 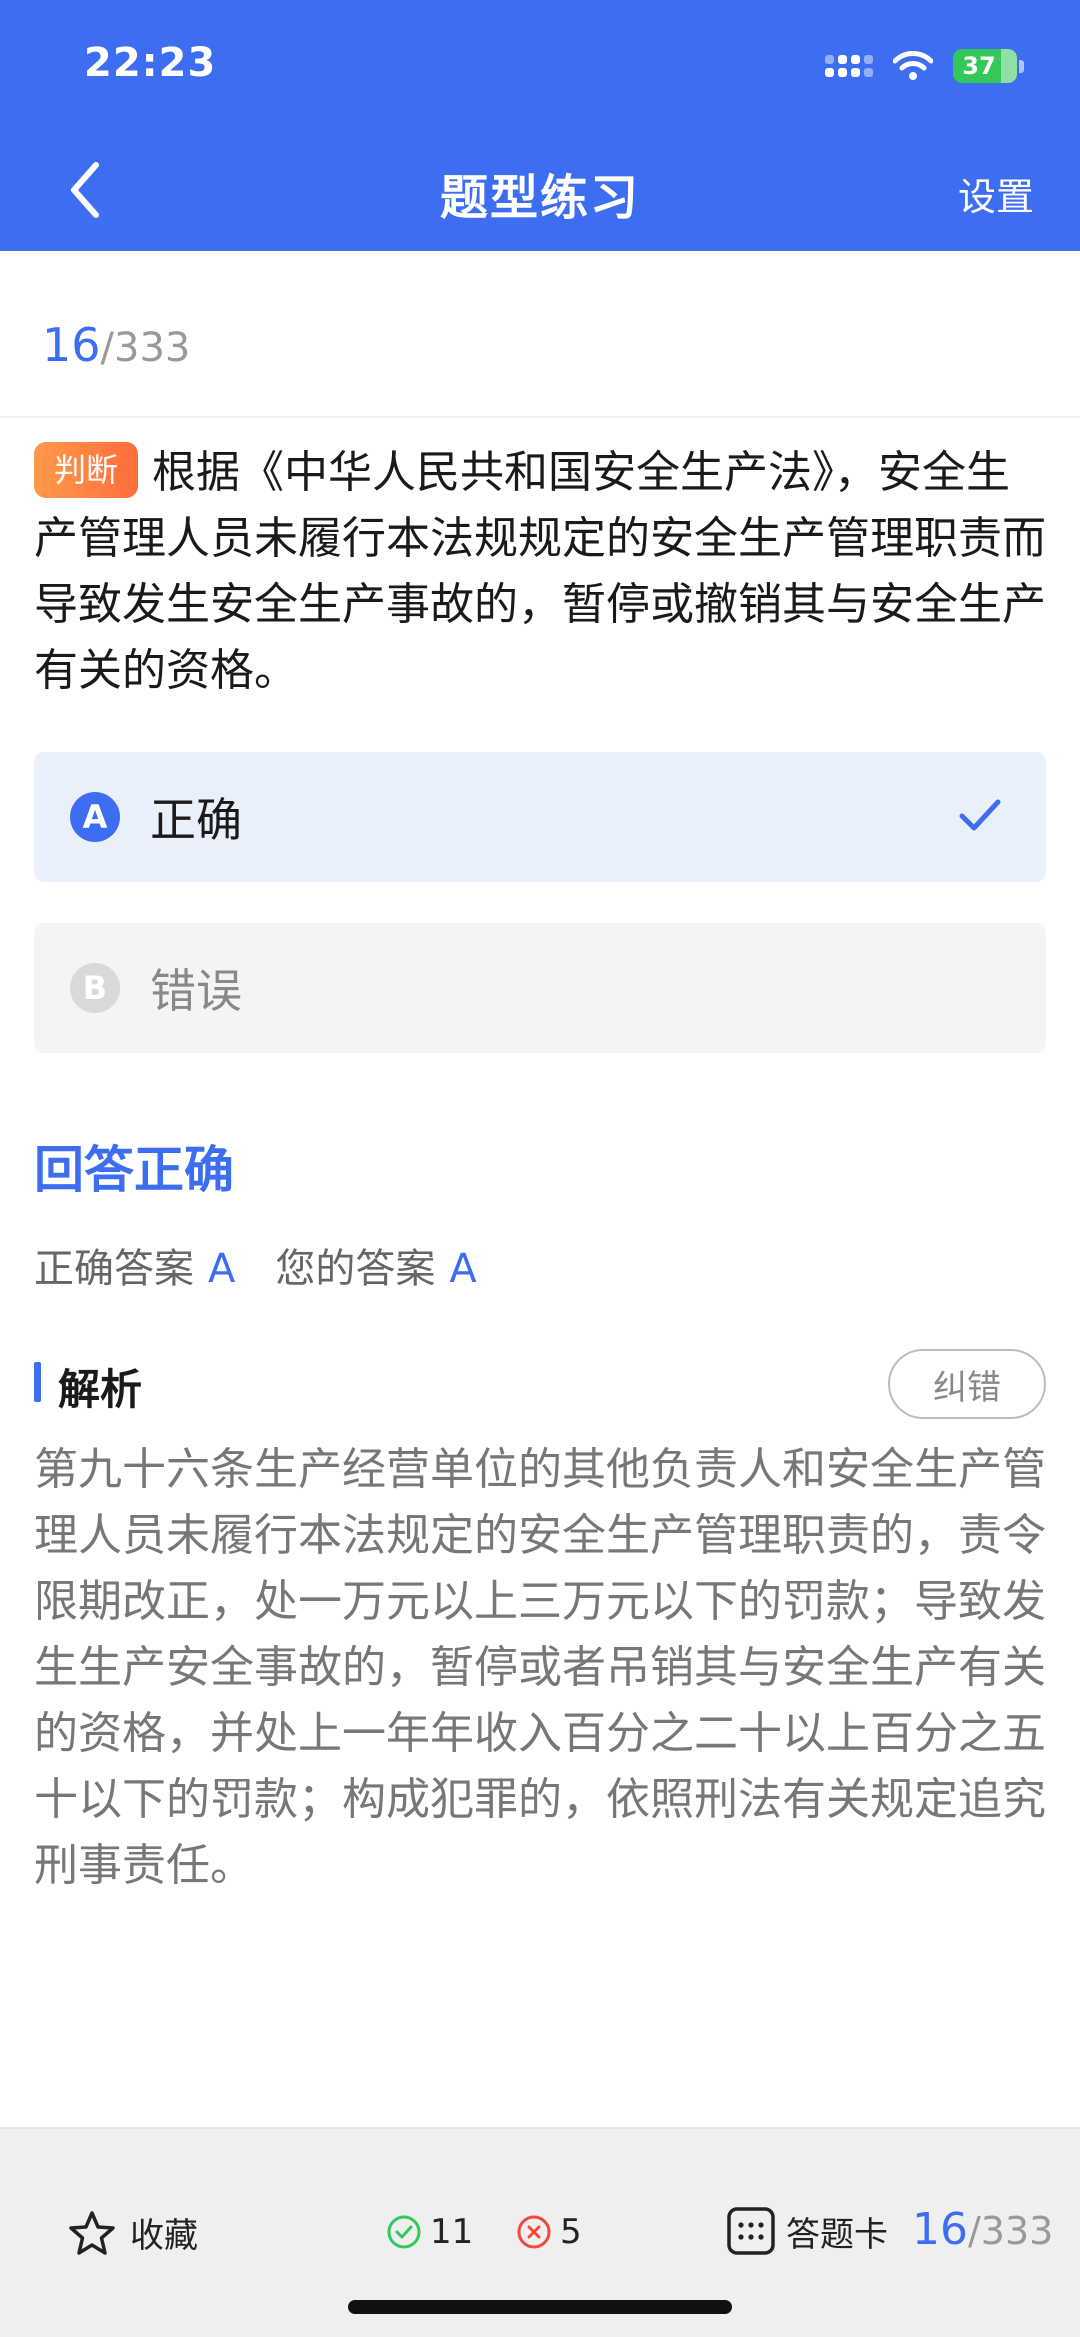 What do you see at coordinates (540, 417) in the screenshot?
I see `divider` at bounding box center [540, 417].